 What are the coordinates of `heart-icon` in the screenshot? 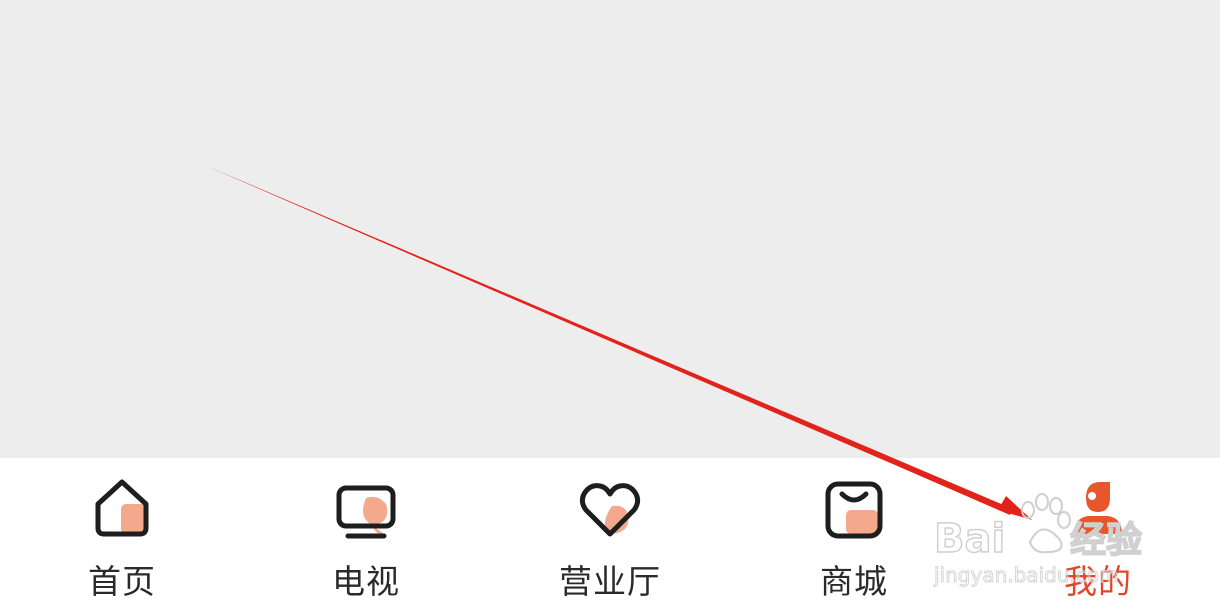 It's located at (610, 510).